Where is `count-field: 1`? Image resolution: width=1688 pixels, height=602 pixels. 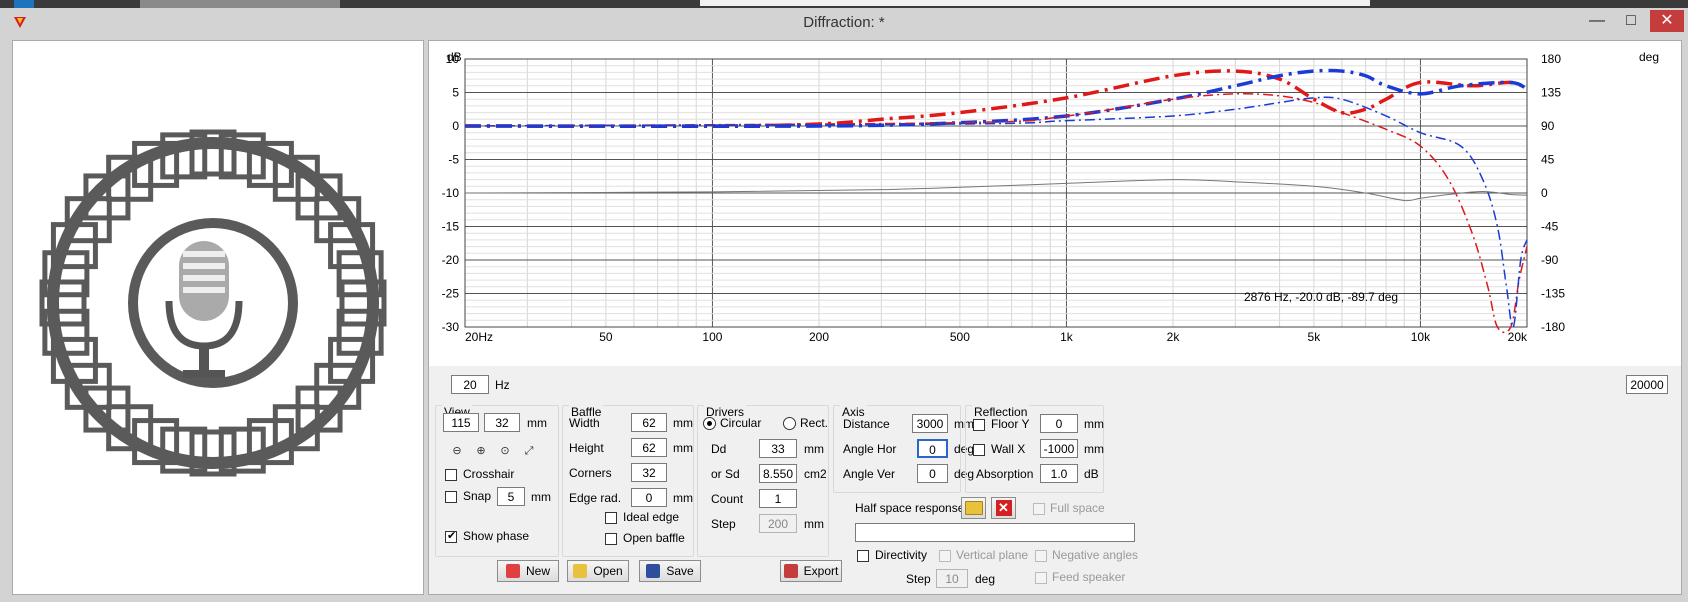
count-field: 1 is located at coordinates (778, 498).